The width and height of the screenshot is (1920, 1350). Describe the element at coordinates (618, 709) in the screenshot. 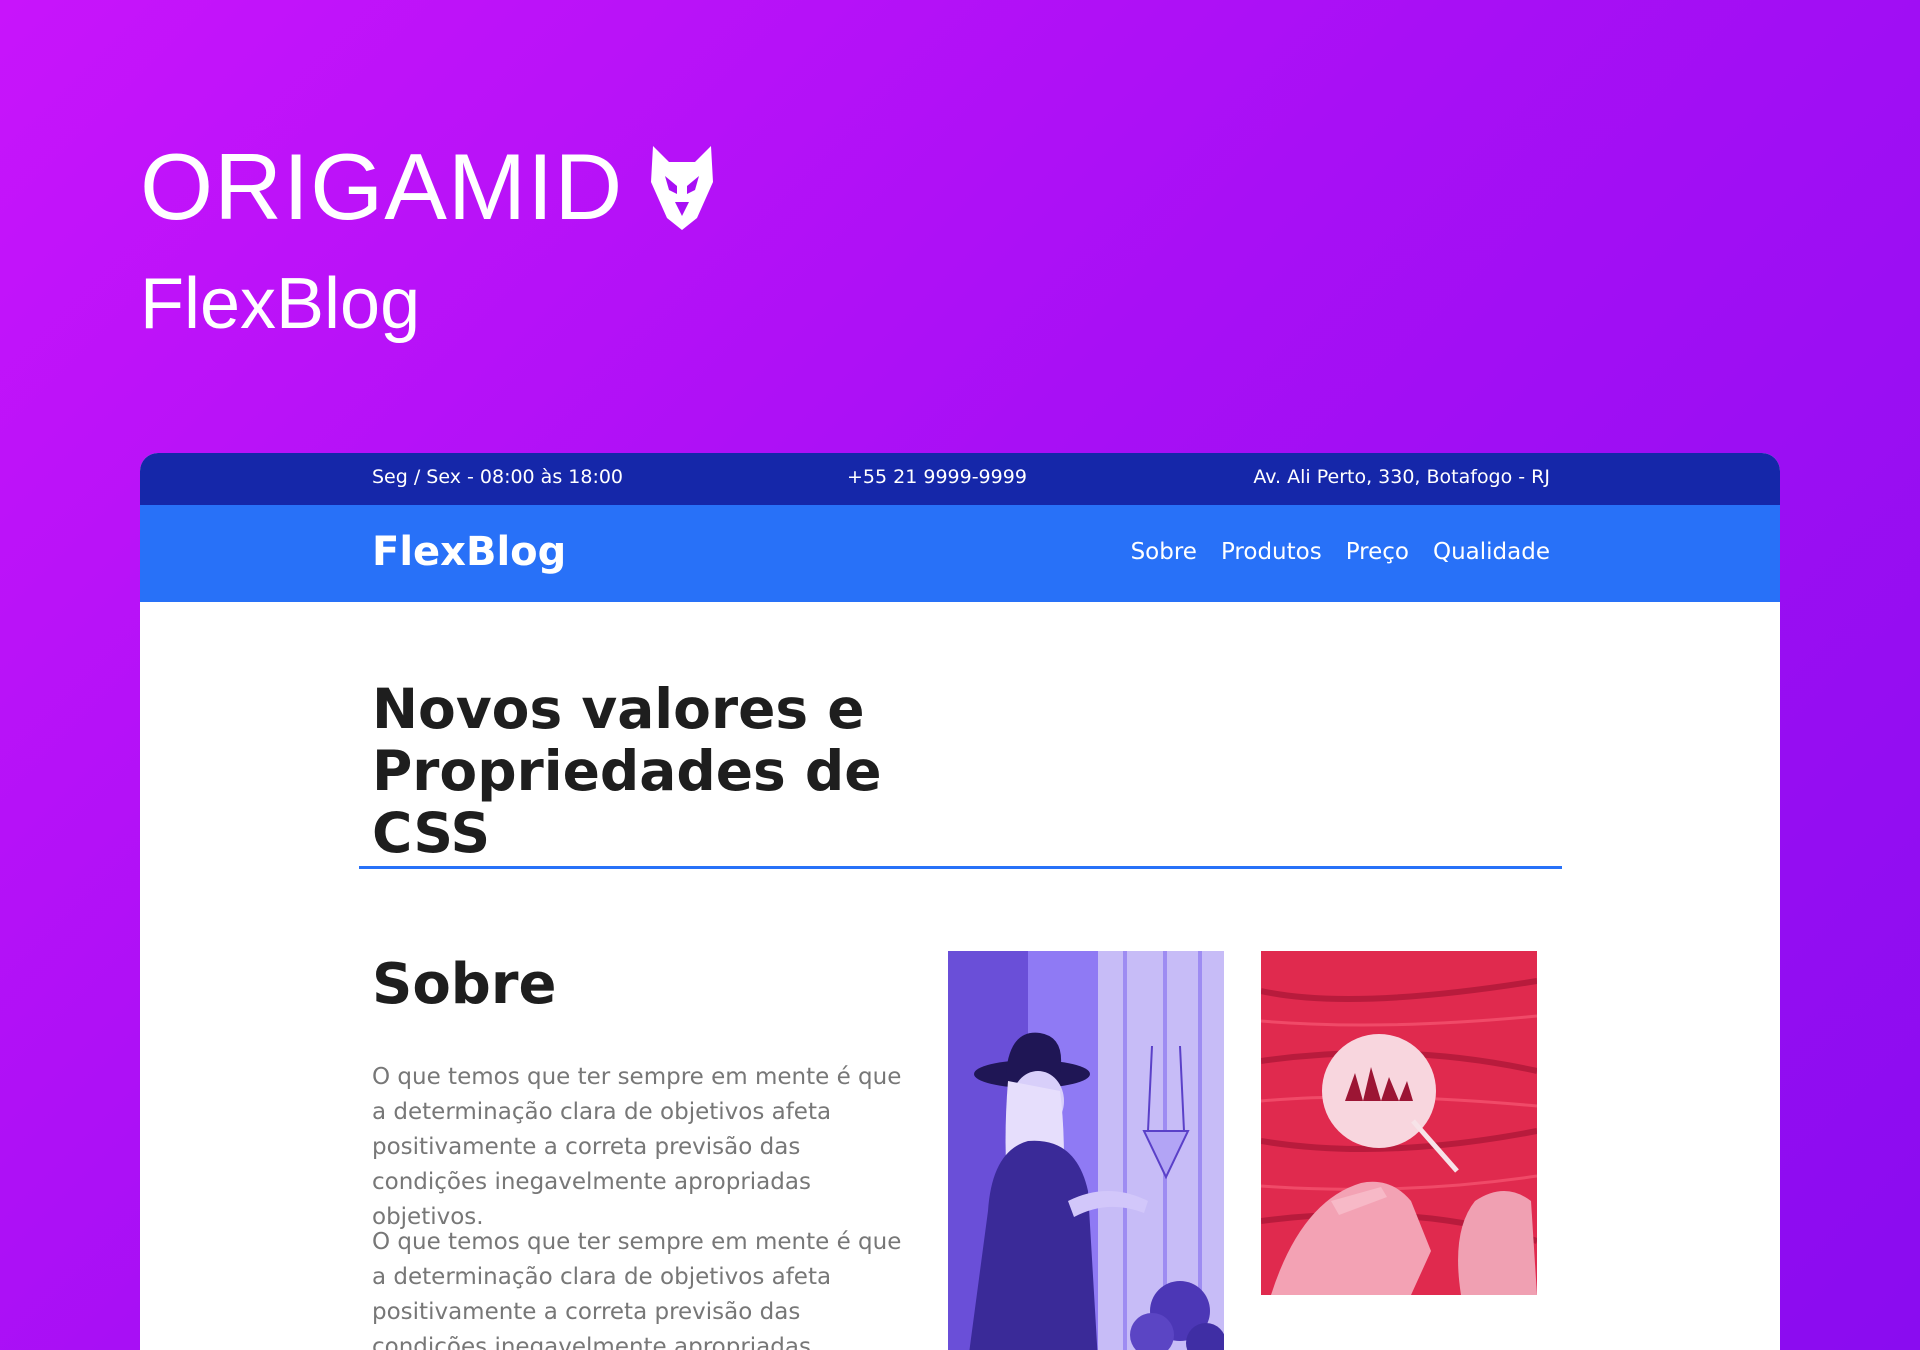

I see `headline-line-1: Novos valores e` at that location.